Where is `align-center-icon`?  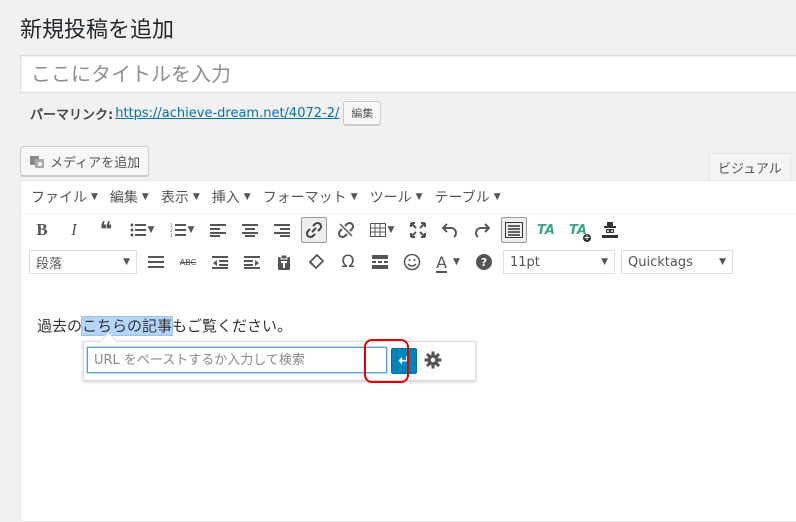 align-center-icon is located at coordinates (250, 230).